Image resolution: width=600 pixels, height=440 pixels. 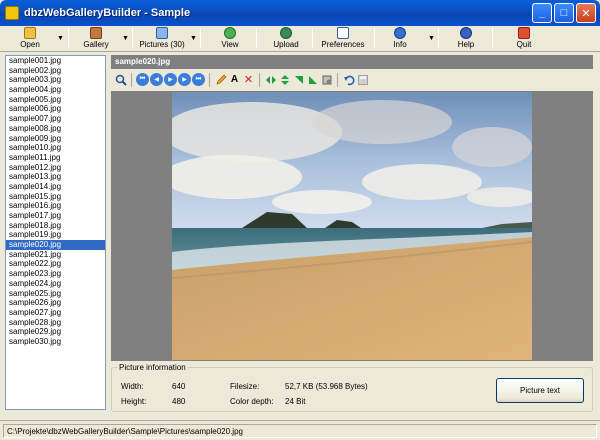 I want to click on list-item: sample005.jpg, so click(x=55, y=100).